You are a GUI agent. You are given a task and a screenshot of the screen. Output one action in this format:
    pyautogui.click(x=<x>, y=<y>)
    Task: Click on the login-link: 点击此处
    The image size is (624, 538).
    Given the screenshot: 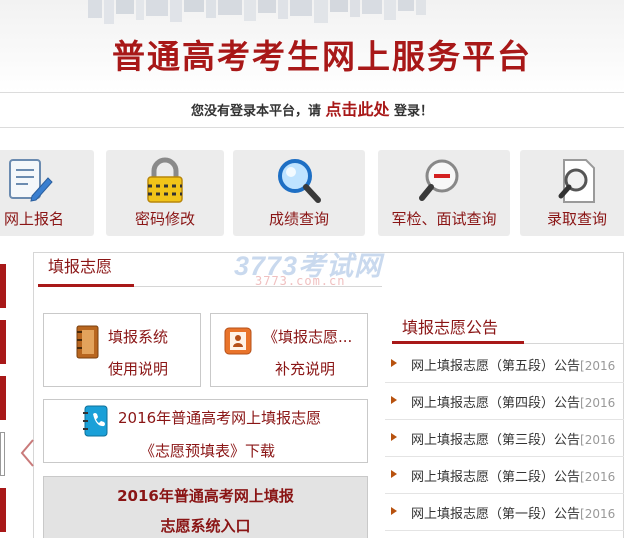 What is the action you would take?
    pyautogui.click(x=357, y=109)
    